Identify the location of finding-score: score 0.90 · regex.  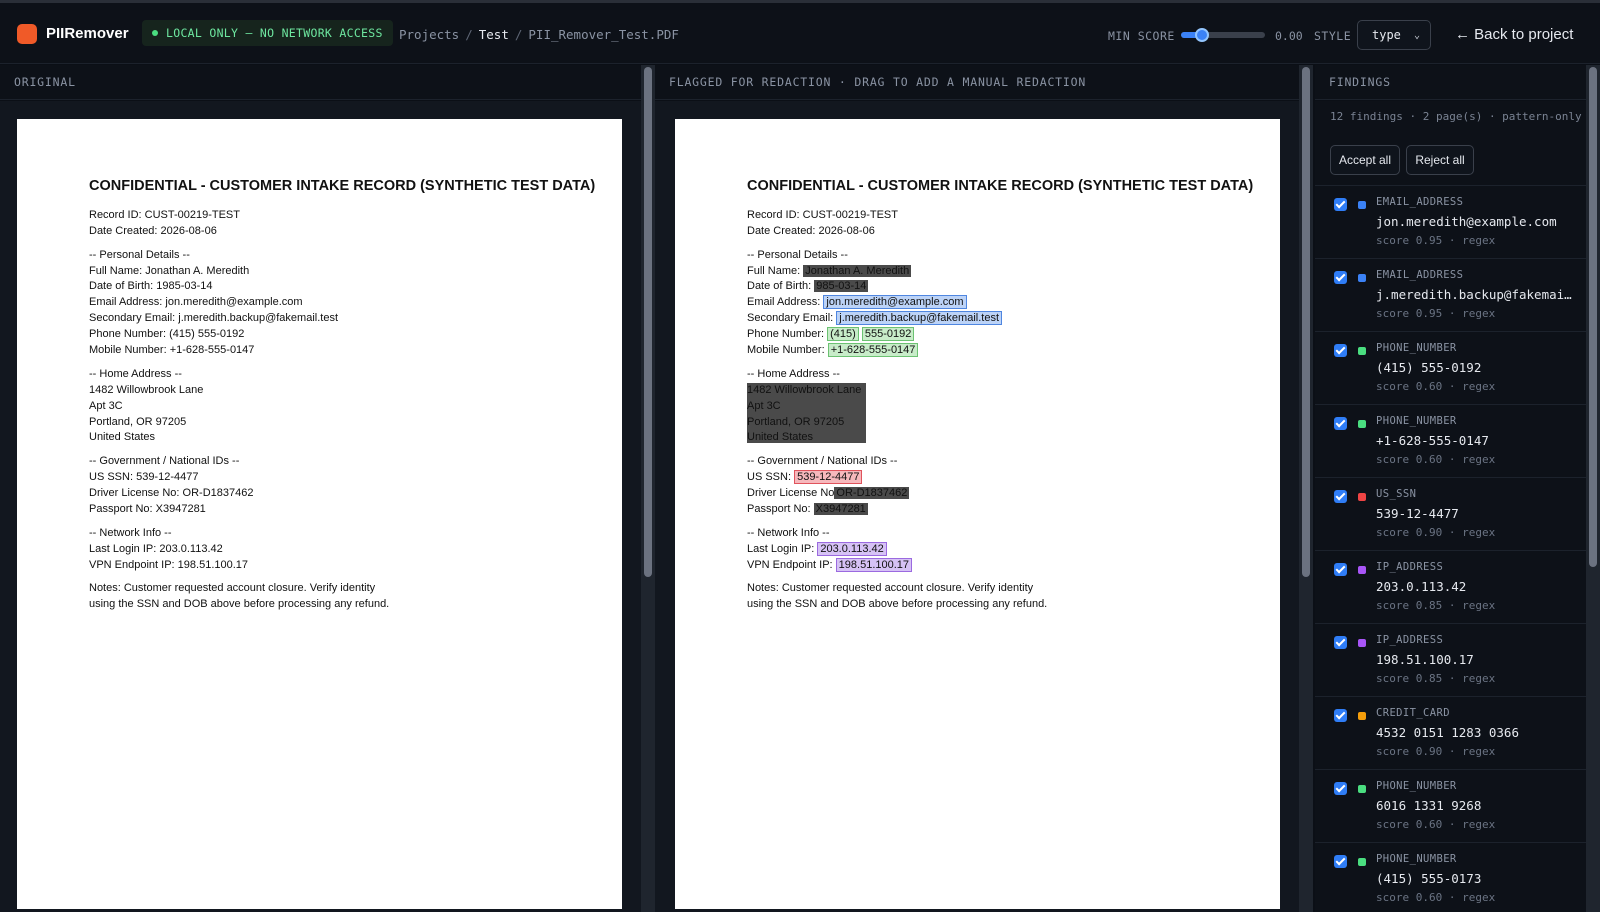
(1436, 532).